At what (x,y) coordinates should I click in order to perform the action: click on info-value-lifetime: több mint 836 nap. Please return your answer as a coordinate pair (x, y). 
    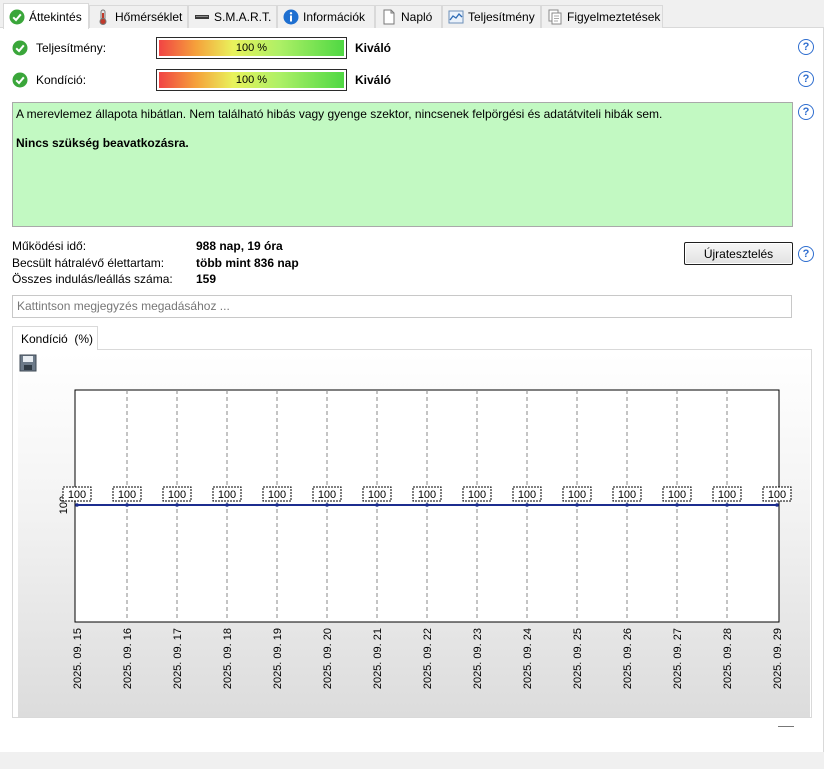
    Looking at the image, I should click on (247, 263).